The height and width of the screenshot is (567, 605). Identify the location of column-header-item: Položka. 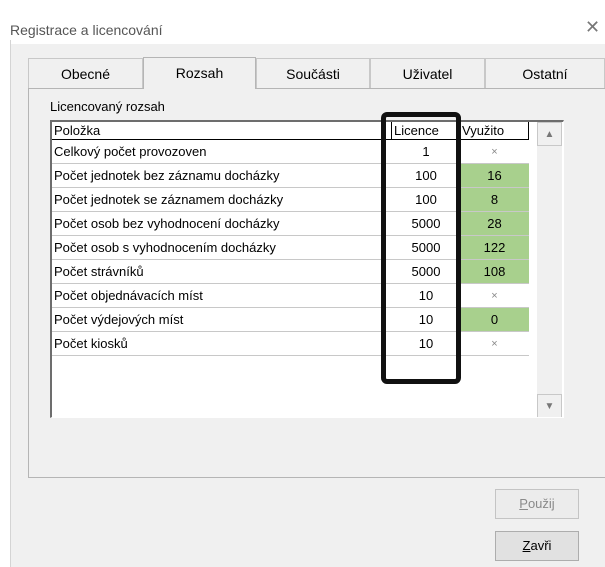
(222, 131).